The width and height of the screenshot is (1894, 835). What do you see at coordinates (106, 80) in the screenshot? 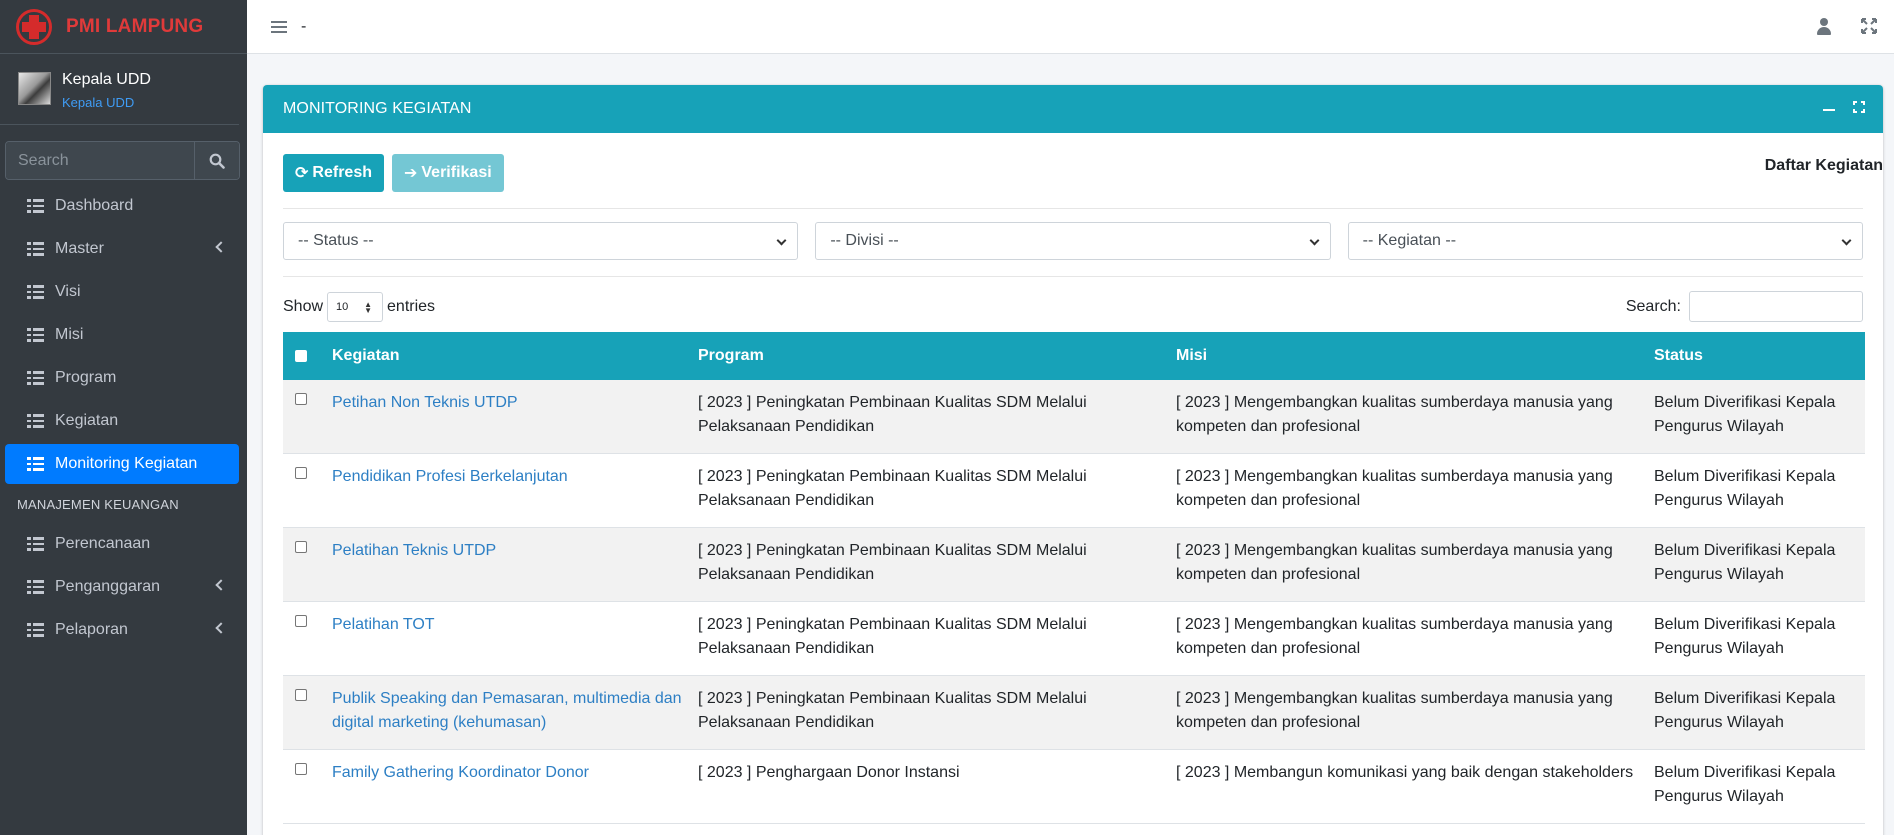
I see `user-name: Kepala UDD` at bounding box center [106, 80].